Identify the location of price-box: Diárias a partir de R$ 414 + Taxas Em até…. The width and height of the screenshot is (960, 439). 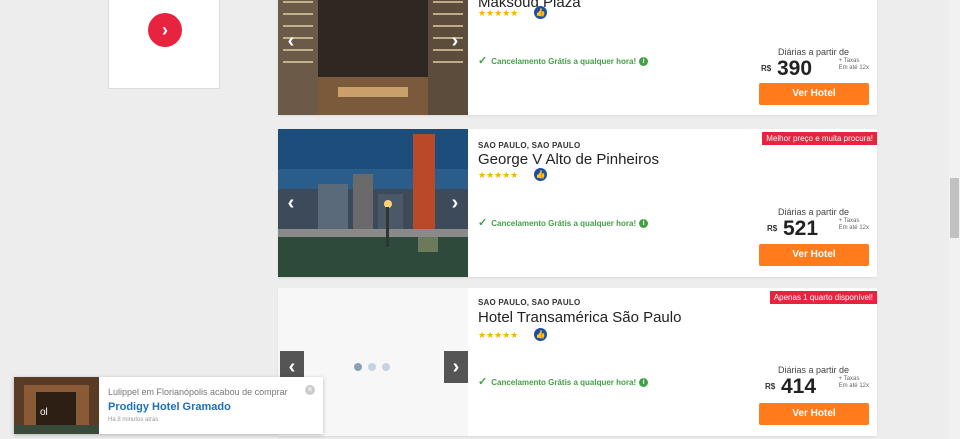
(809, 382).